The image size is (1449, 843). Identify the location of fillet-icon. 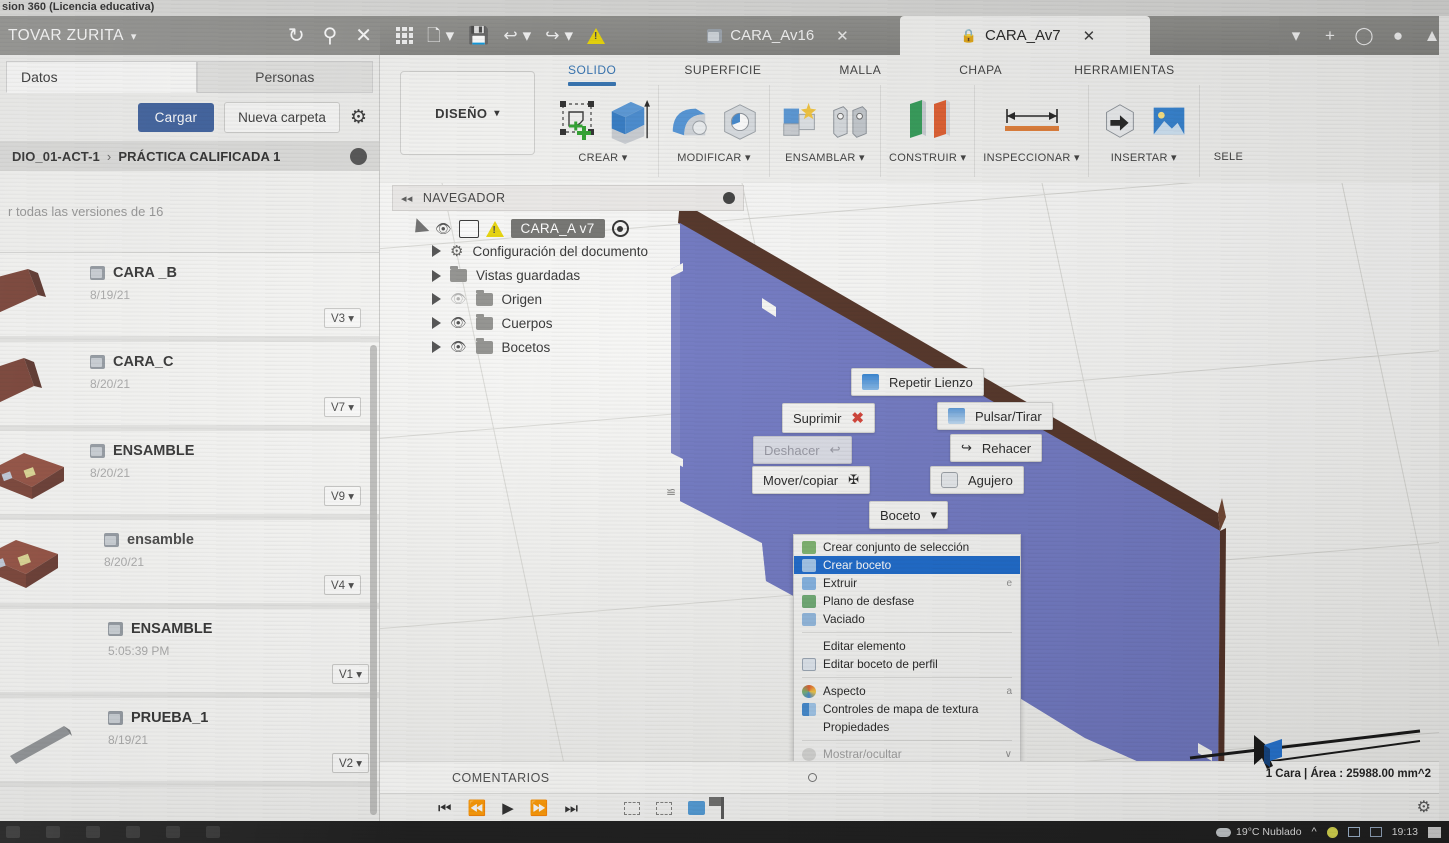
(689, 121).